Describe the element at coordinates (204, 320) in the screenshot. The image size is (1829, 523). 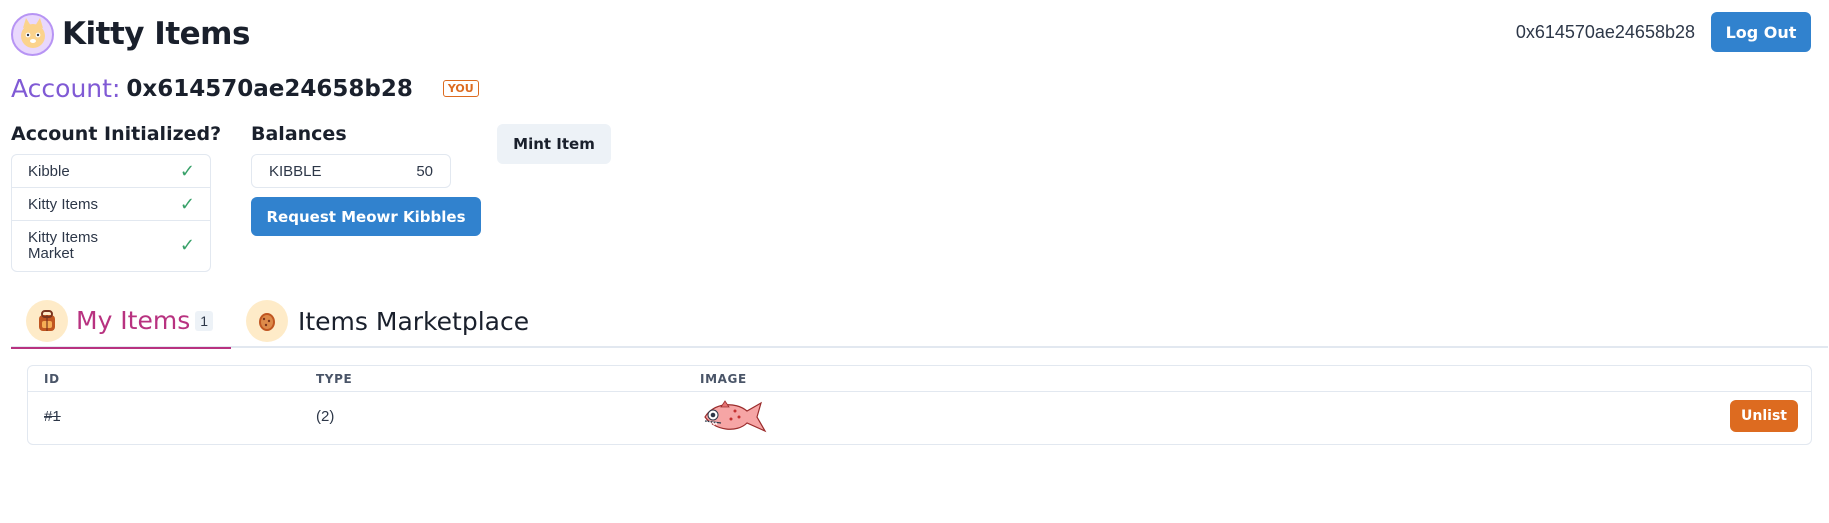
I see `tab-count-badge: 1` at that location.